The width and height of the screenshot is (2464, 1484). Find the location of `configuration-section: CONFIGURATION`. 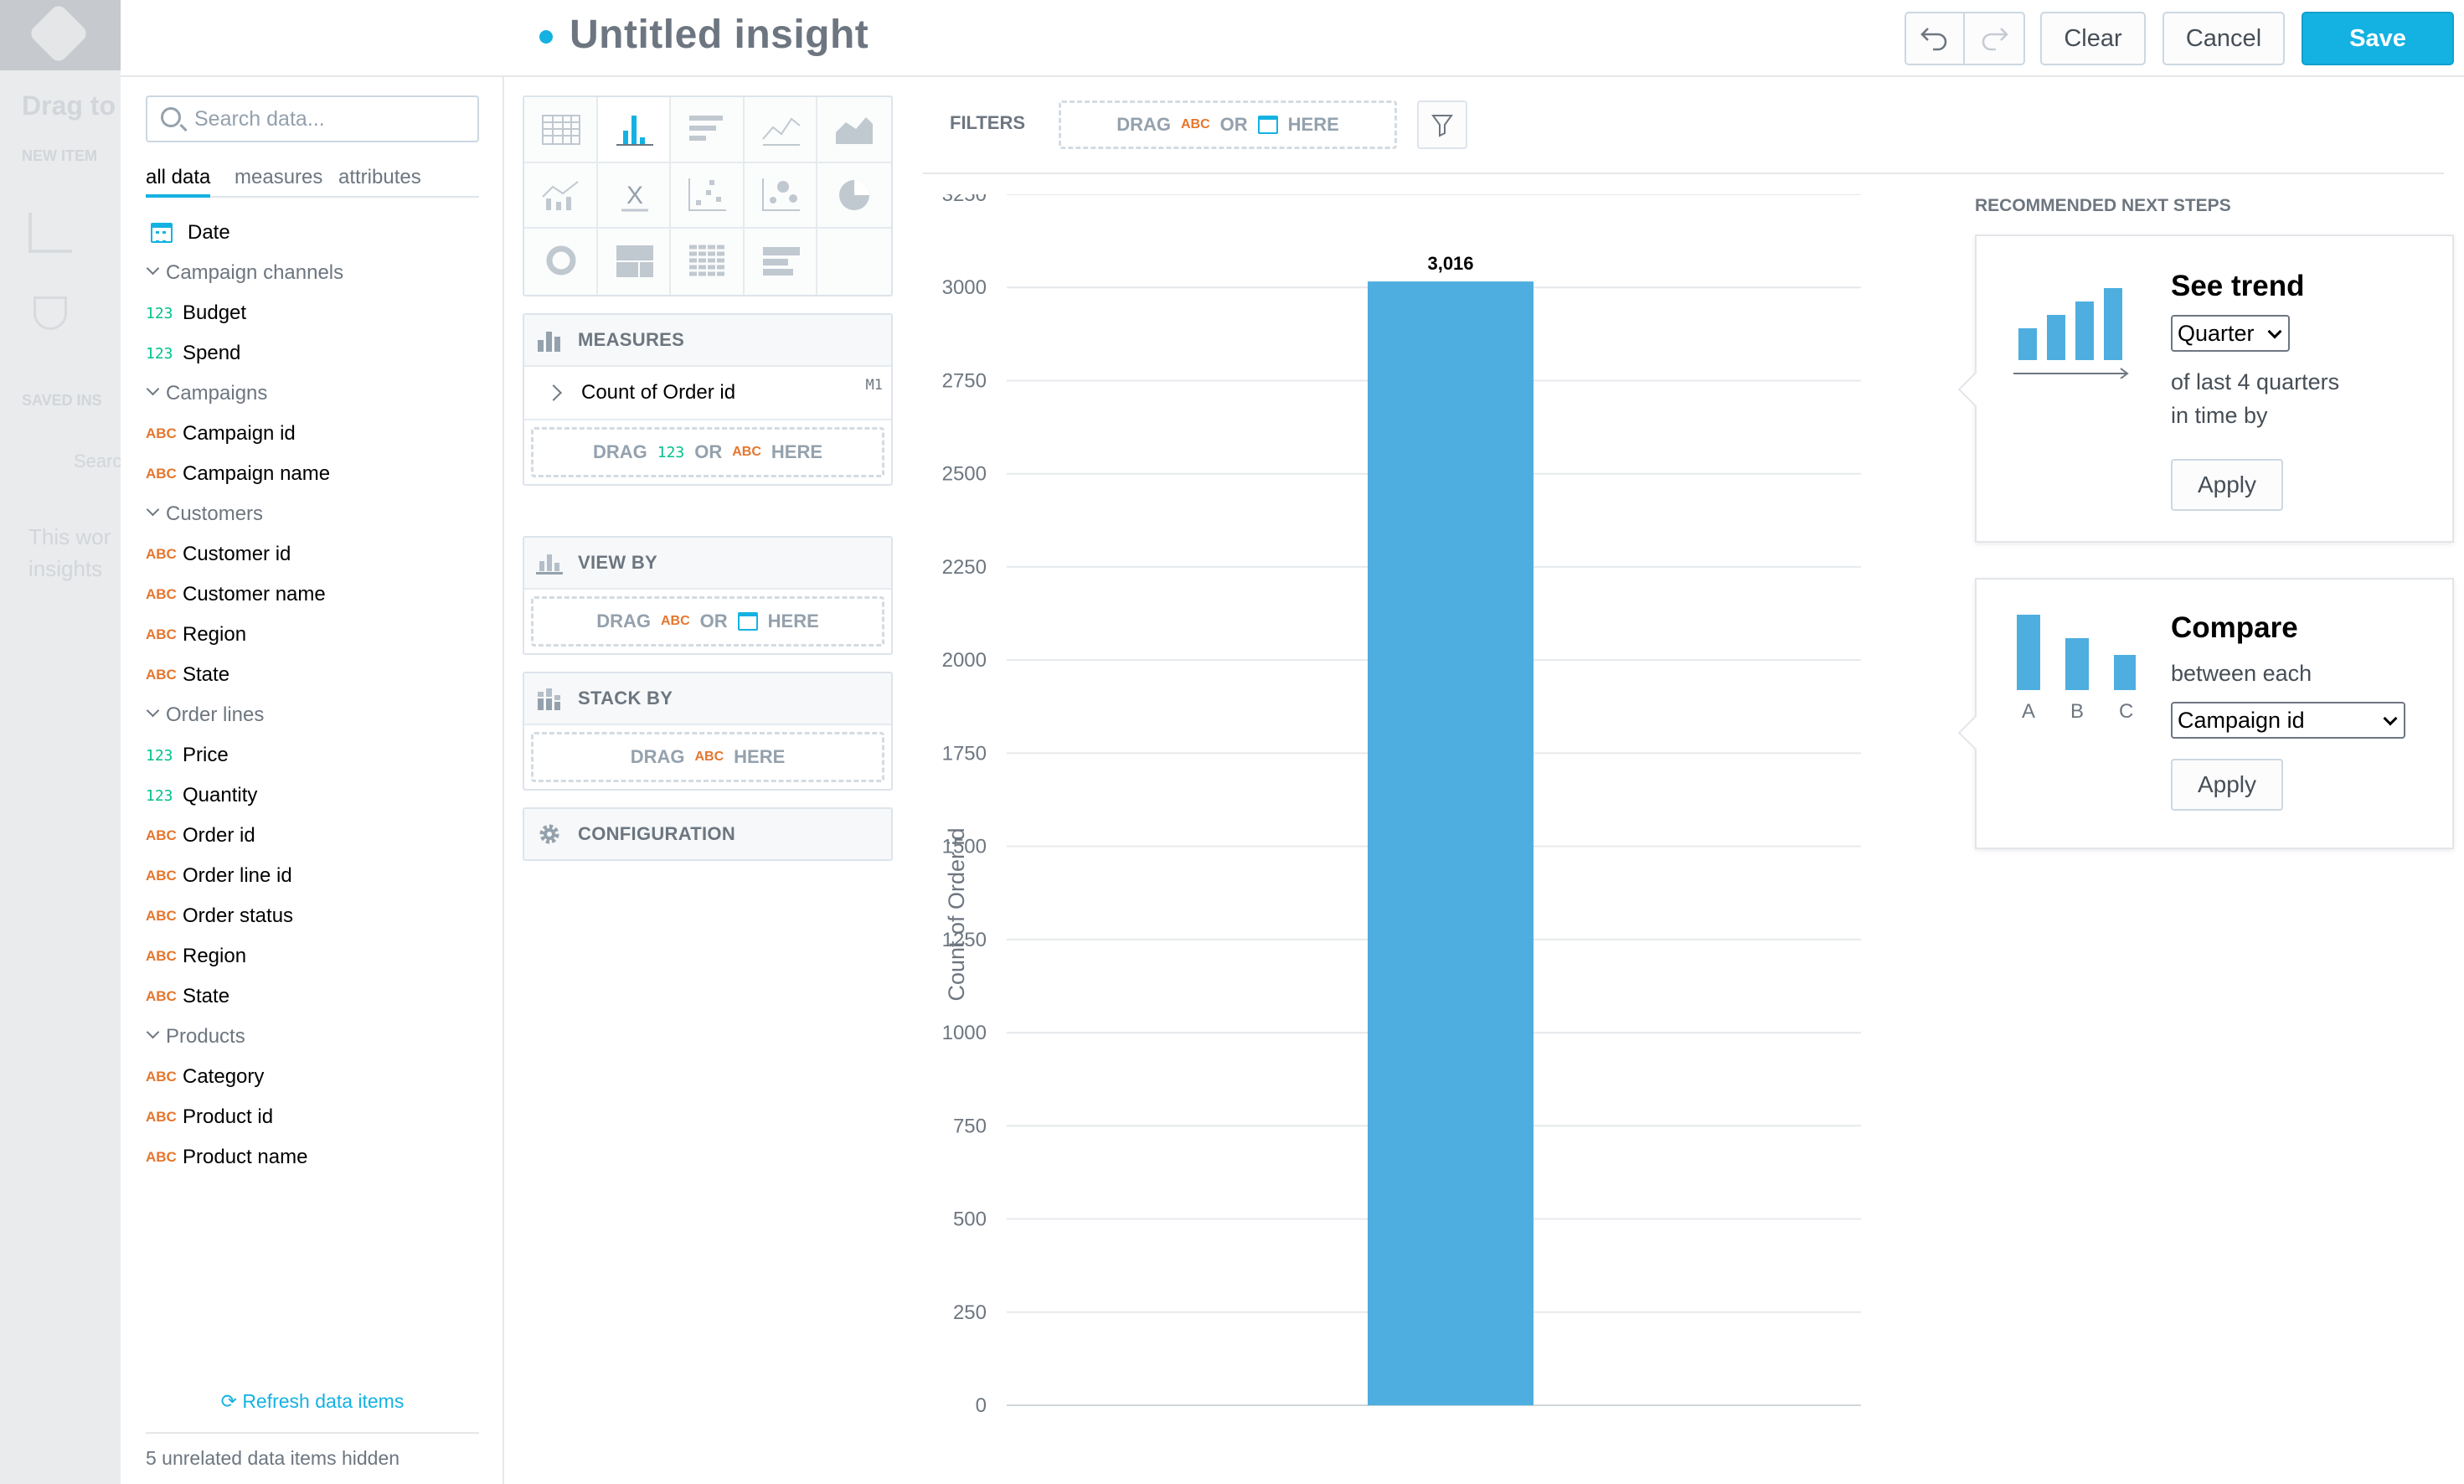

configuration-section: CONFIGURATION is located at coordinates (708, 834).